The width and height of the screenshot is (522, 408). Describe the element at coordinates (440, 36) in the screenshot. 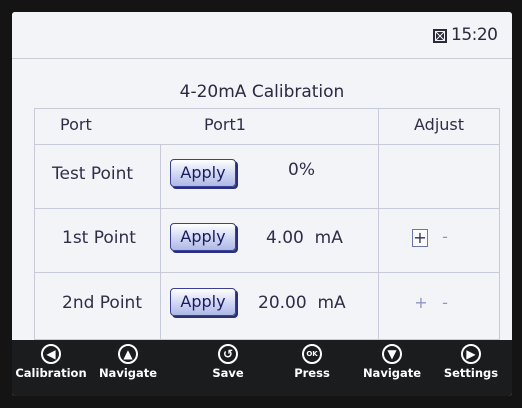

I see `battery-icon` at that location.